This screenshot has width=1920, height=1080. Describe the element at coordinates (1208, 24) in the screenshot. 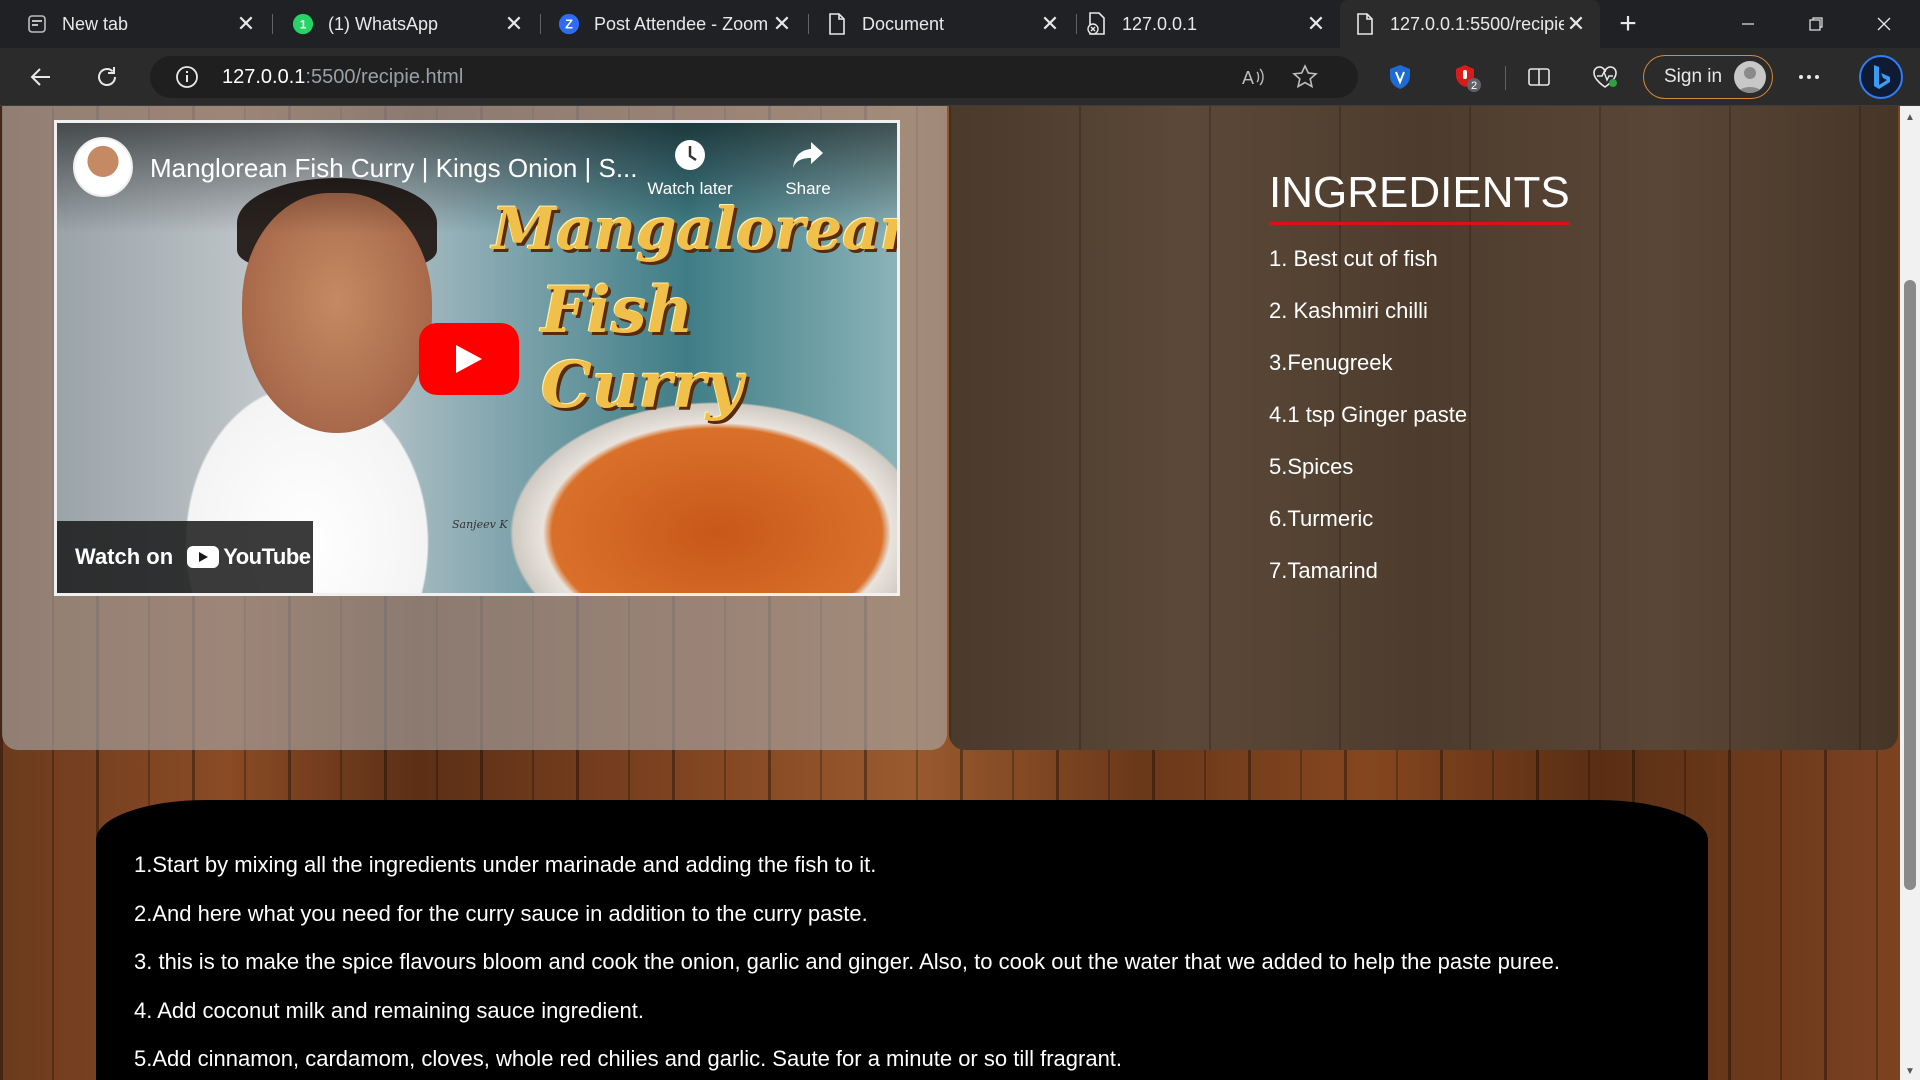

I see `tab-localhost: 127.0.0.1 ✕` at that location.